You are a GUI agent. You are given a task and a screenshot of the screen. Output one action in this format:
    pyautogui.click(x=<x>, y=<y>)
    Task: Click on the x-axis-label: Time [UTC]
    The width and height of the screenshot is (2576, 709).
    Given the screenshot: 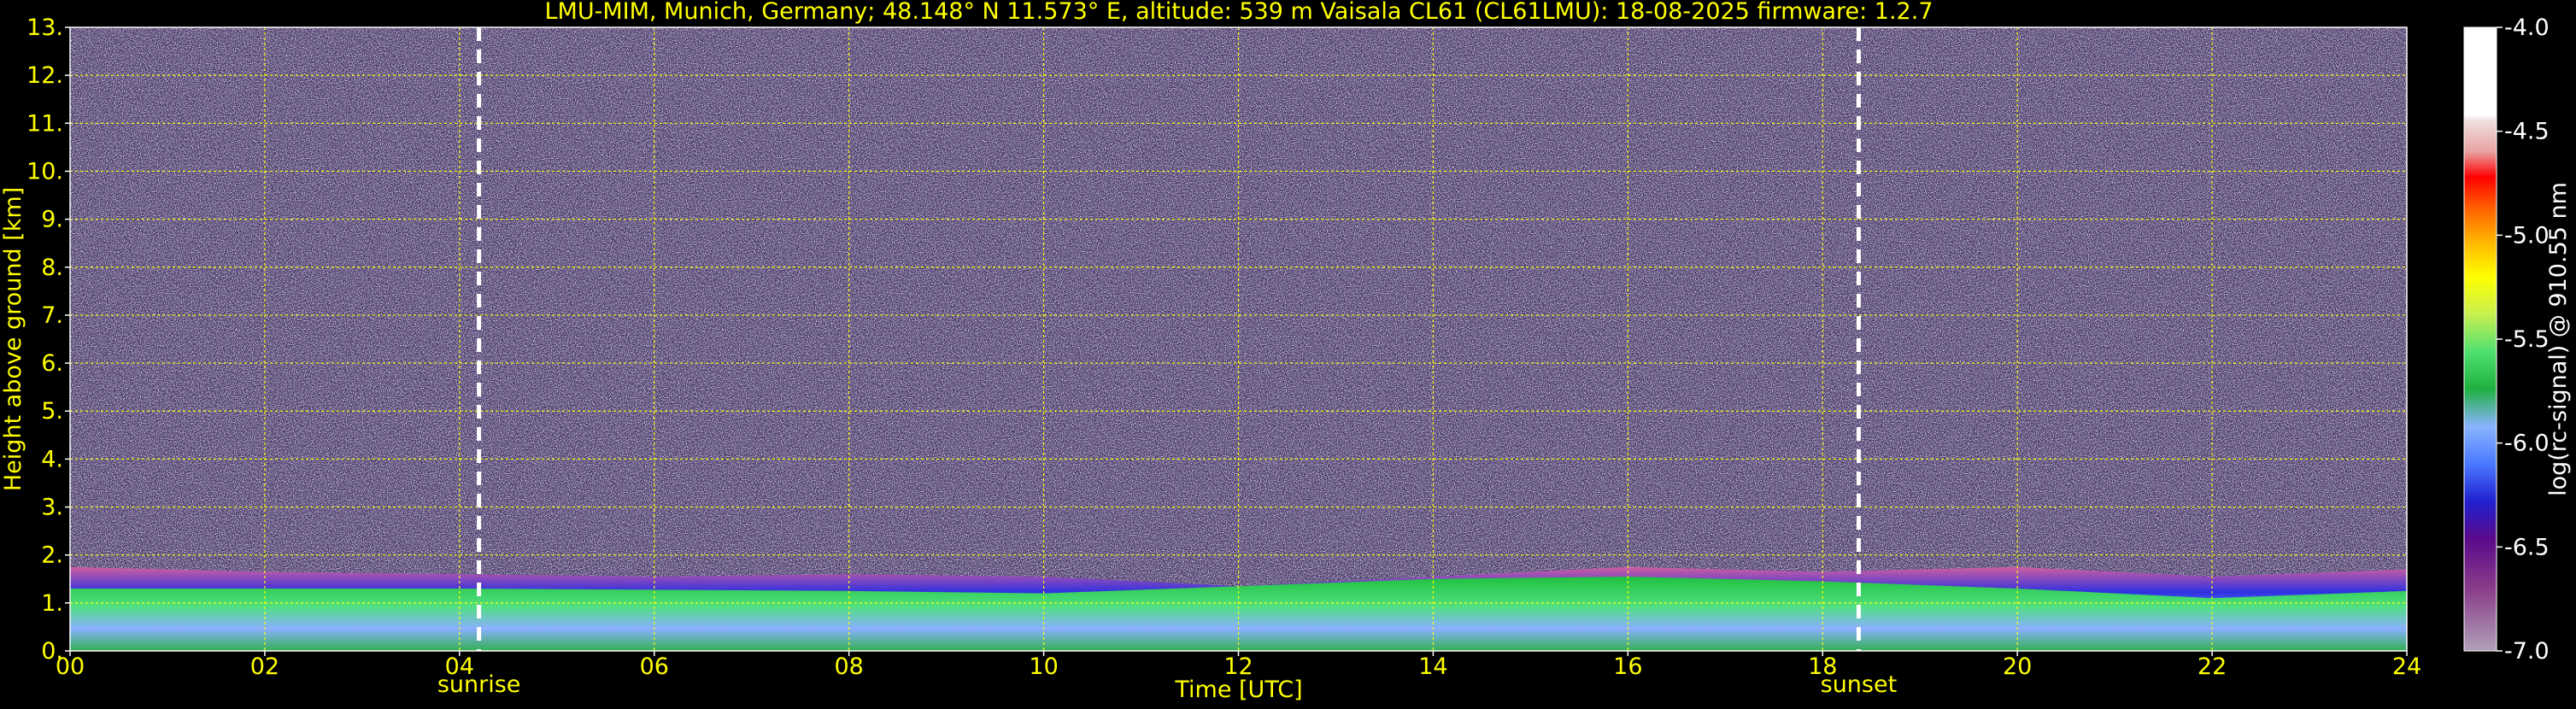 What is the action you would take?
    pyautogui.click(x=1238, y=690)
    